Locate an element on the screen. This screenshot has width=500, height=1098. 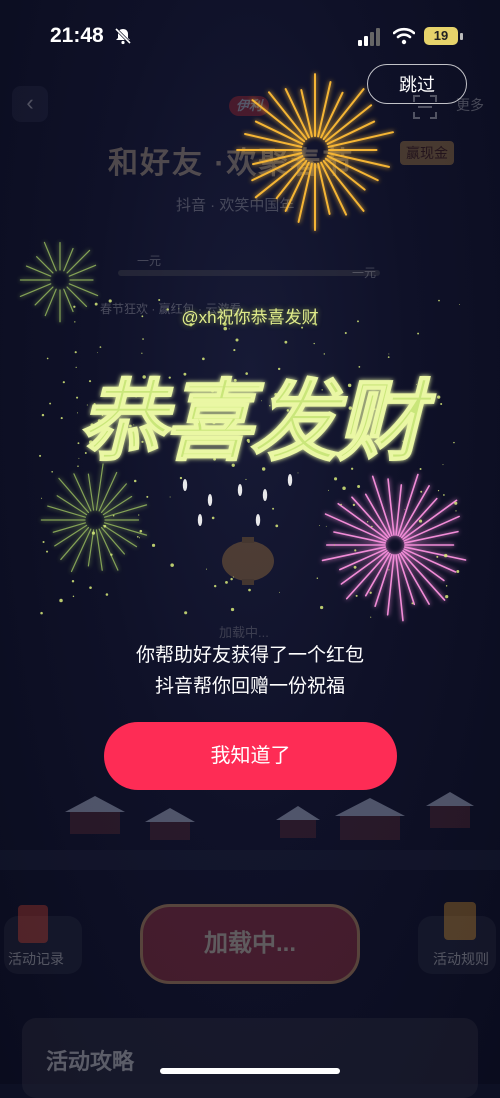
falling-sparks is located at coordinates (237, 500).